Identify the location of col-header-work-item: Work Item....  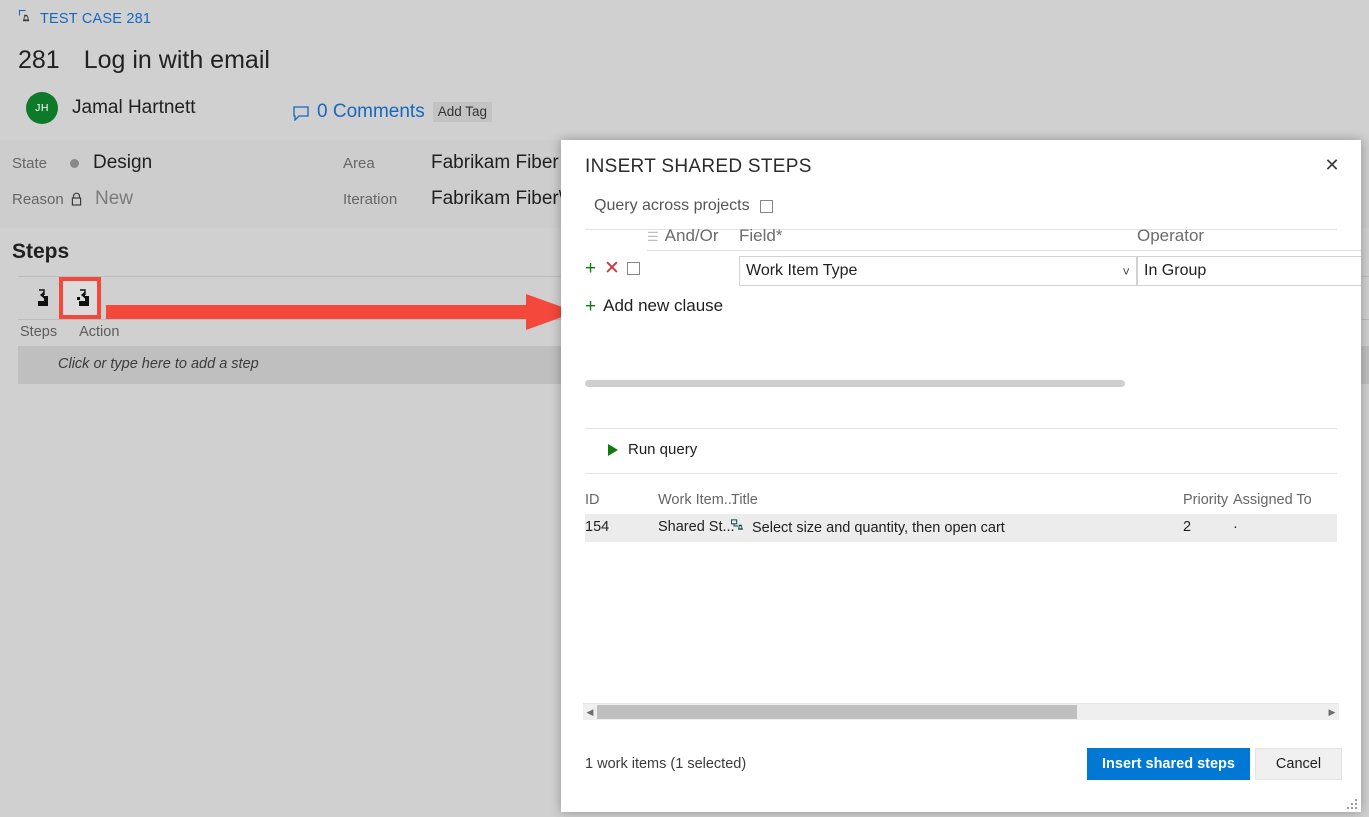
(697, 500).